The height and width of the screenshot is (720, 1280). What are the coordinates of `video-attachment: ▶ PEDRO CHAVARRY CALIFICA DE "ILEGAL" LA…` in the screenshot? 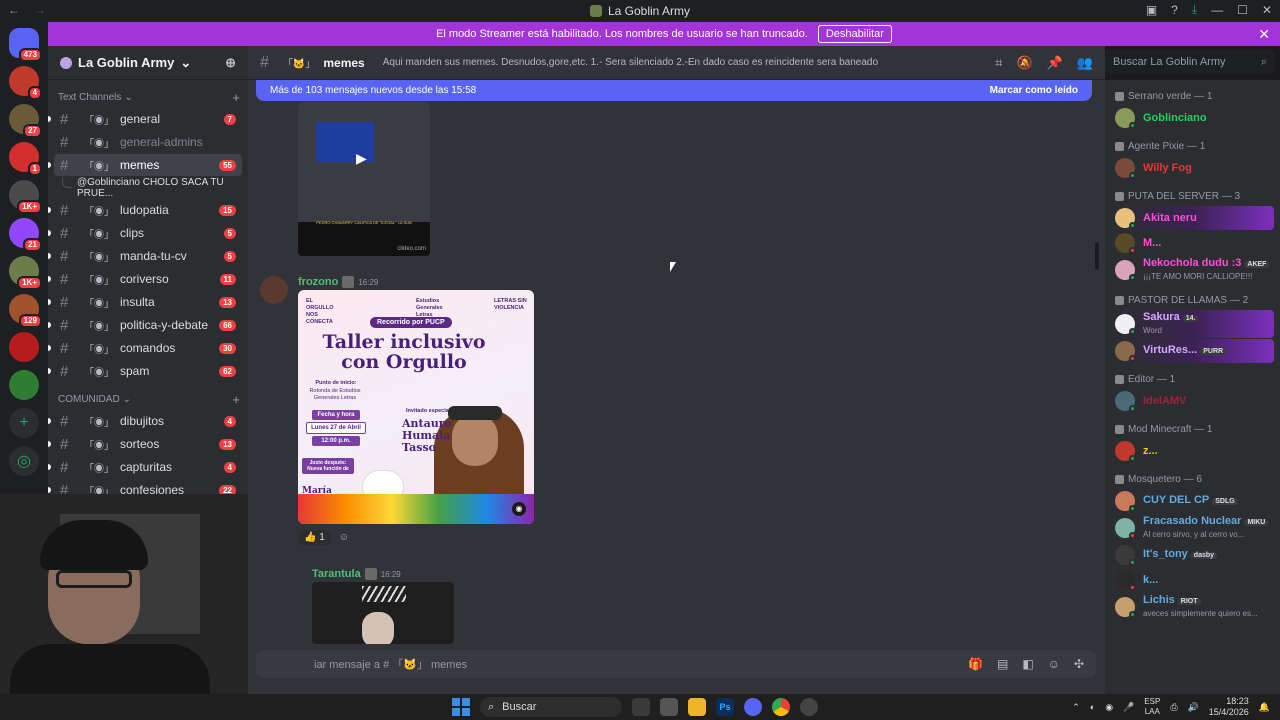 It's located at (364, 179).